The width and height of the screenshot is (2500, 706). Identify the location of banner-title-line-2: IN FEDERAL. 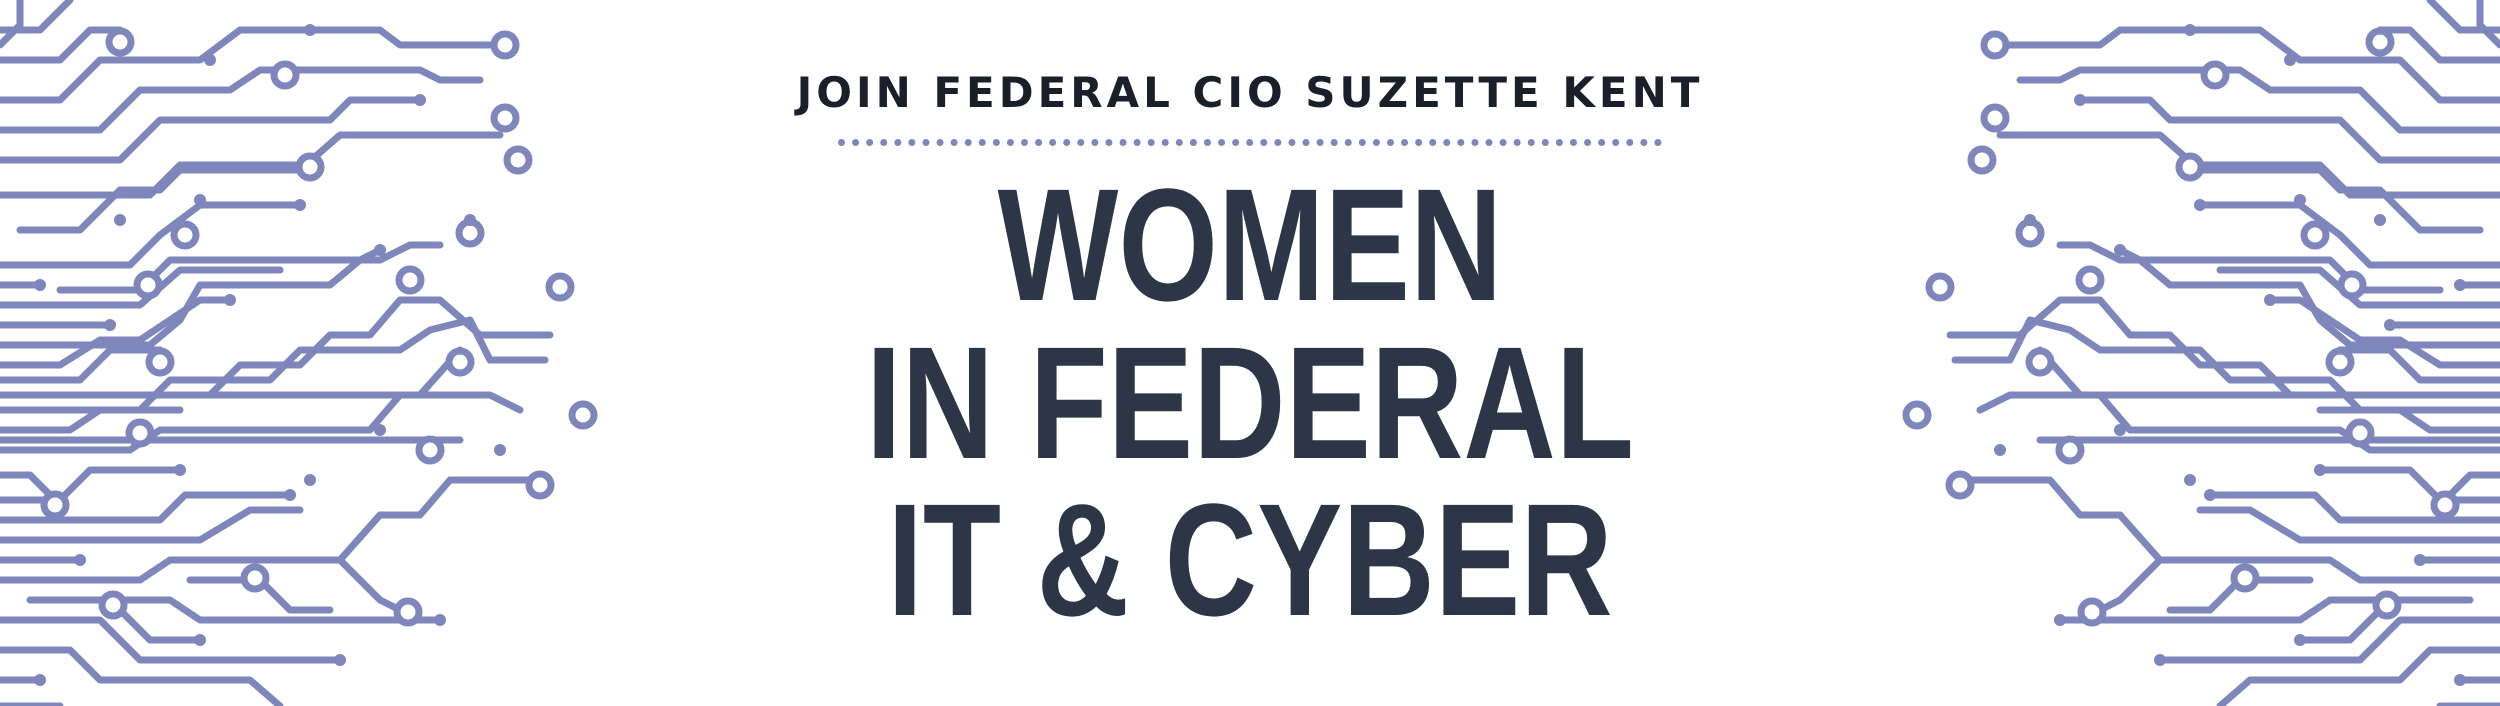
(1250, 402).